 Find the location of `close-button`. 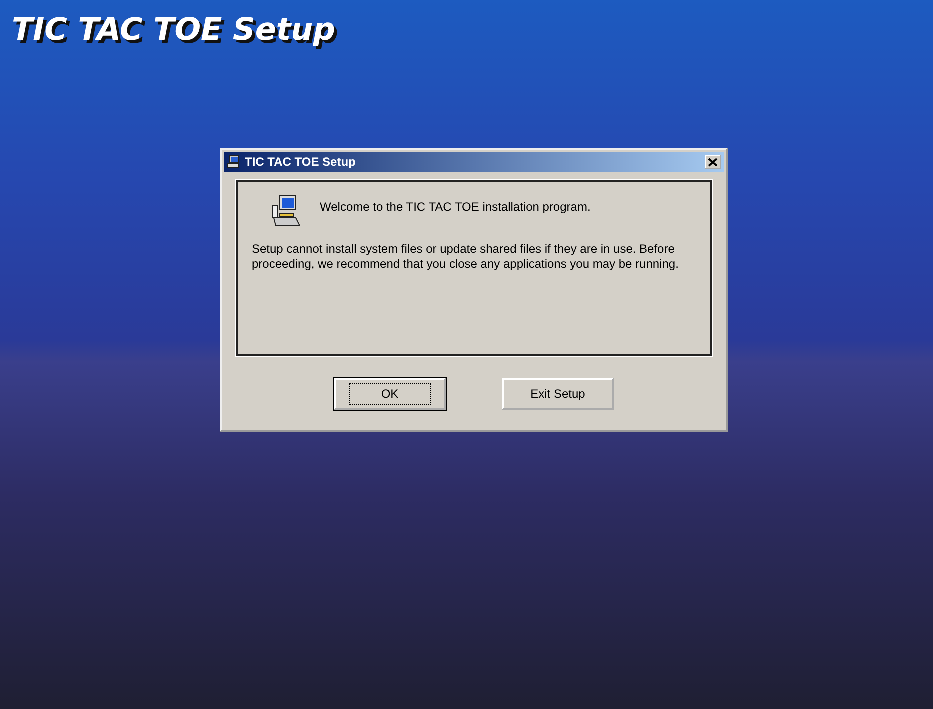

close-button is located at coordinates (713, 162).